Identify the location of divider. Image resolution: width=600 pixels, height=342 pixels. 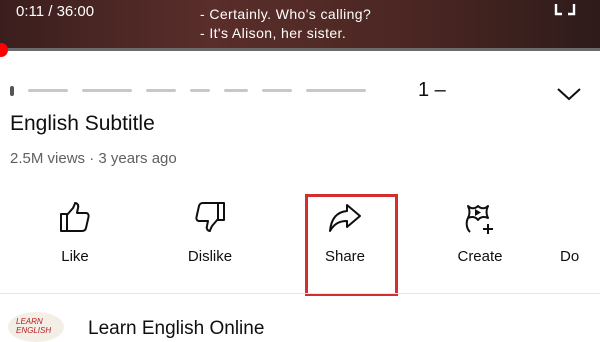
(300, 293).